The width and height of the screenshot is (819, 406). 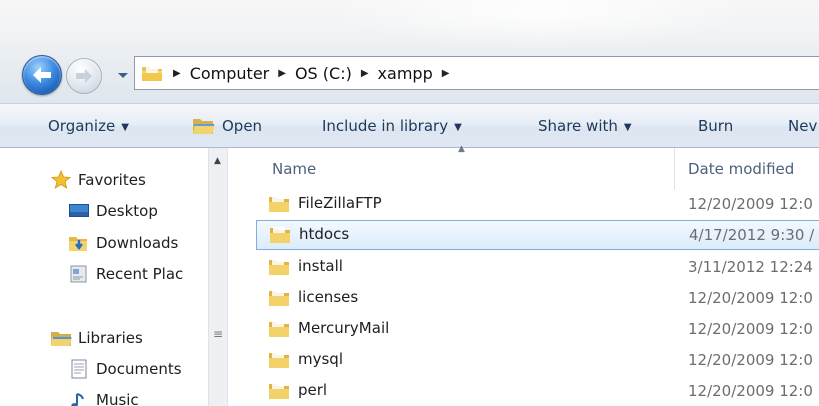 I want to click on table-row: MercuryMail 12/20/2009 12:0, so click(x=537, y=329).